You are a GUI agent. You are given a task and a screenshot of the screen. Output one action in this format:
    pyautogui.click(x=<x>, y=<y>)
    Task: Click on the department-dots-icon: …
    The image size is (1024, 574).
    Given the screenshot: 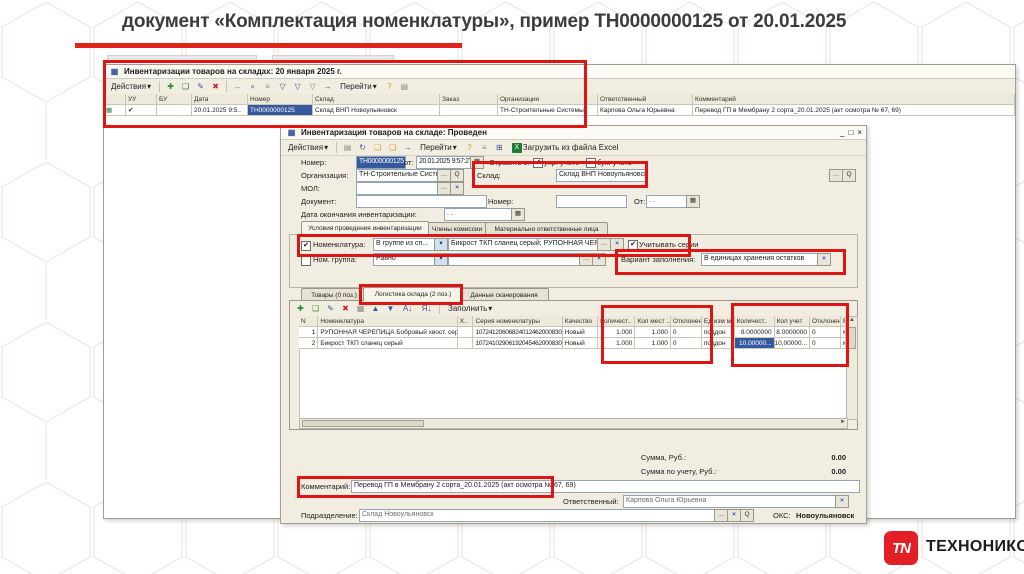 What is the action you would take?
    pyautogui.click(x=721, y=515)
    